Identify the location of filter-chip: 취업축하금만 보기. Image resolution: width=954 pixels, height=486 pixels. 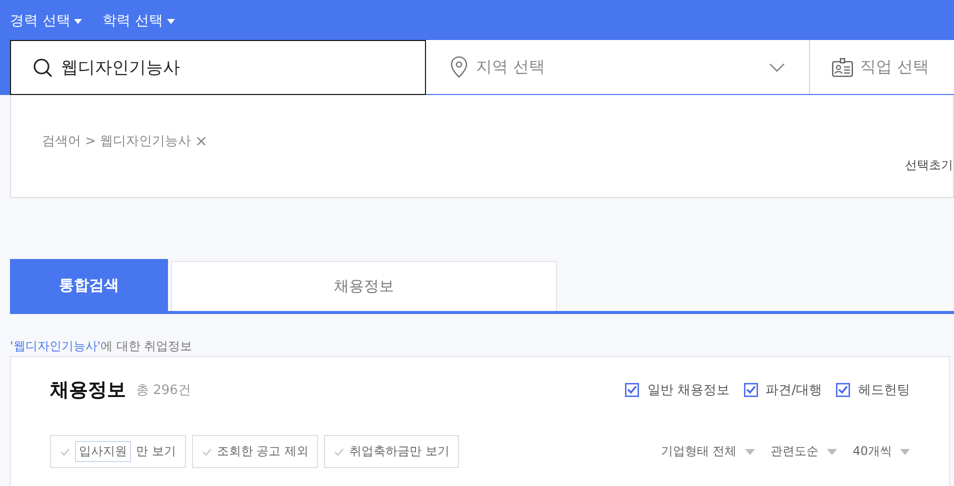
(392, 451).